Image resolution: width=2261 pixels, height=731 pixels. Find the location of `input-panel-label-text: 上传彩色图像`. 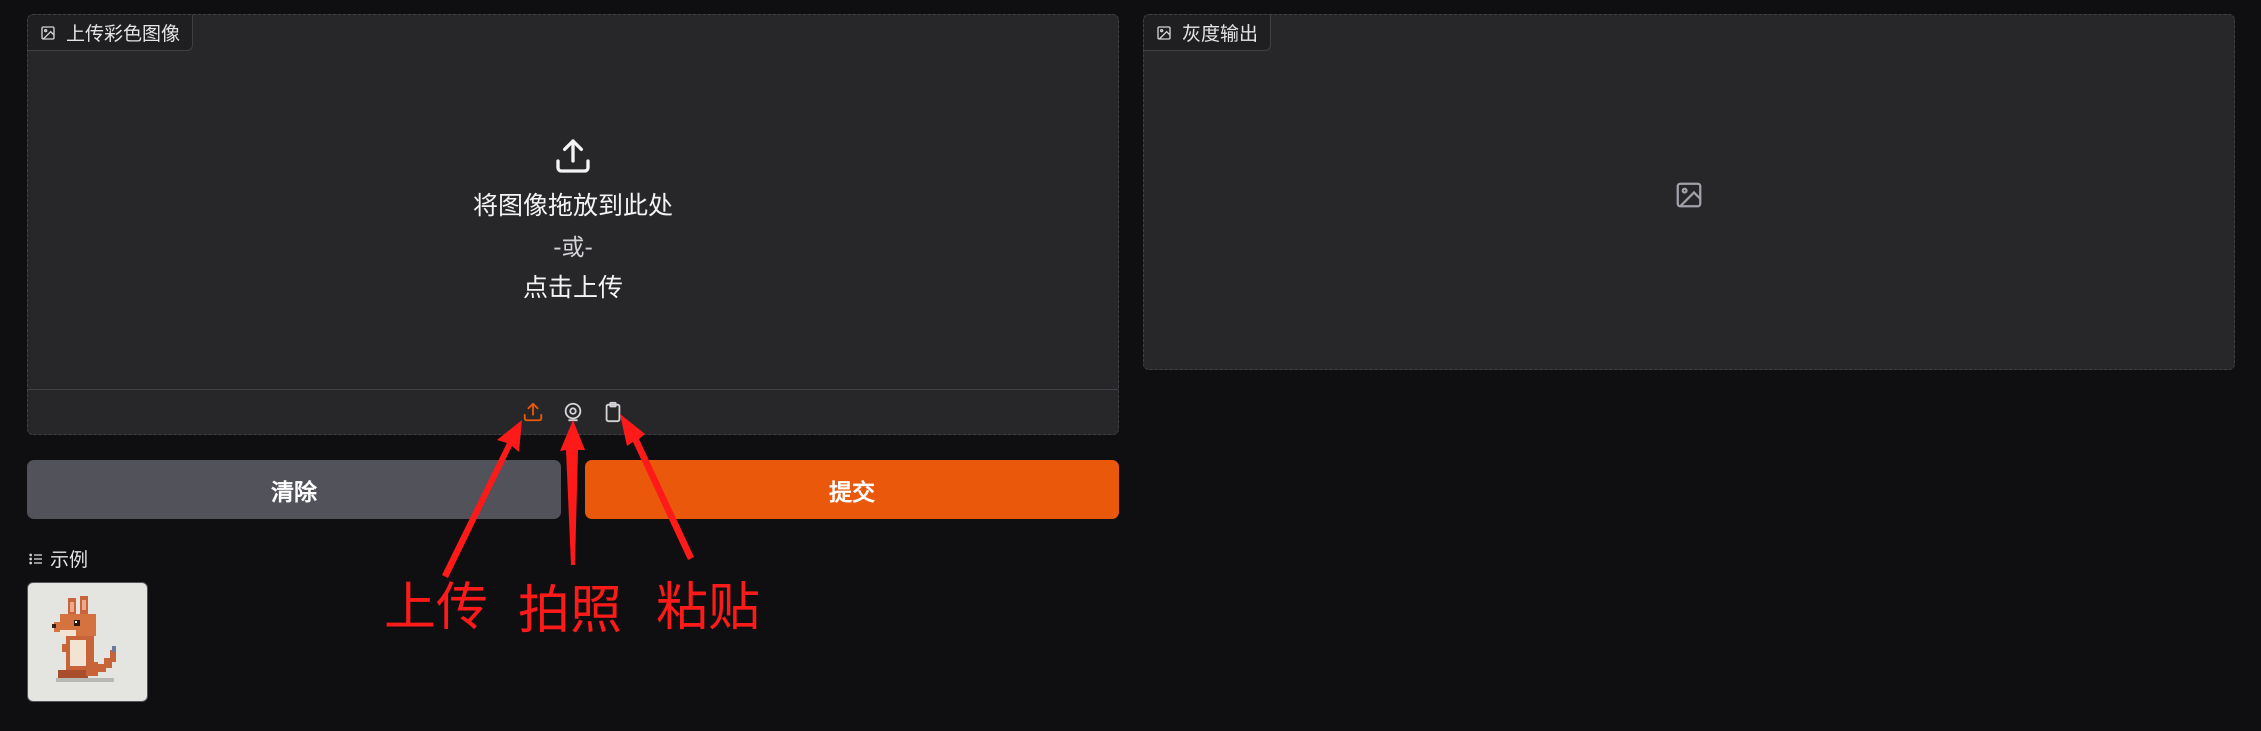

input-panel-label-text: 上传彩色图像 is located at coordinates (123, 34).